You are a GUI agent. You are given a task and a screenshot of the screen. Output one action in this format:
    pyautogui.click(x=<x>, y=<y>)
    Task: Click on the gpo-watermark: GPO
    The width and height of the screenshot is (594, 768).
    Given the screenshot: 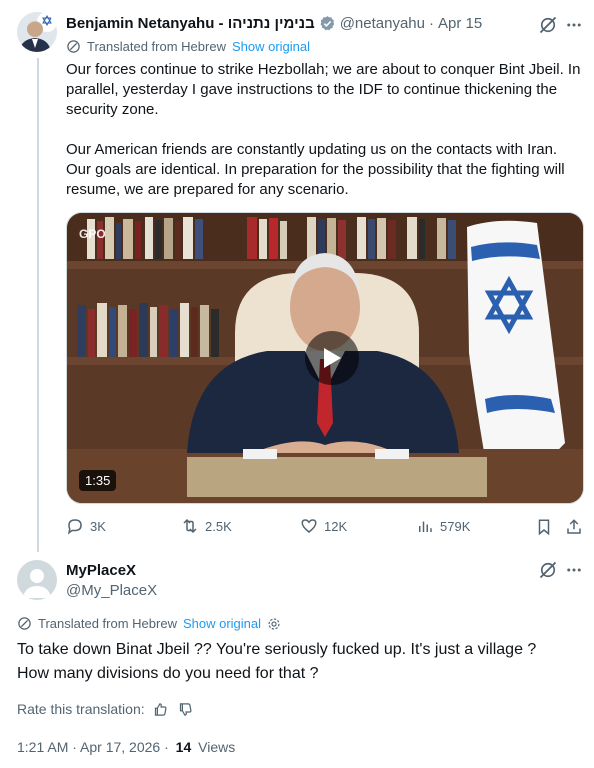 What is the action you would take?
    pyautogui.click(x=92, y=234)
    